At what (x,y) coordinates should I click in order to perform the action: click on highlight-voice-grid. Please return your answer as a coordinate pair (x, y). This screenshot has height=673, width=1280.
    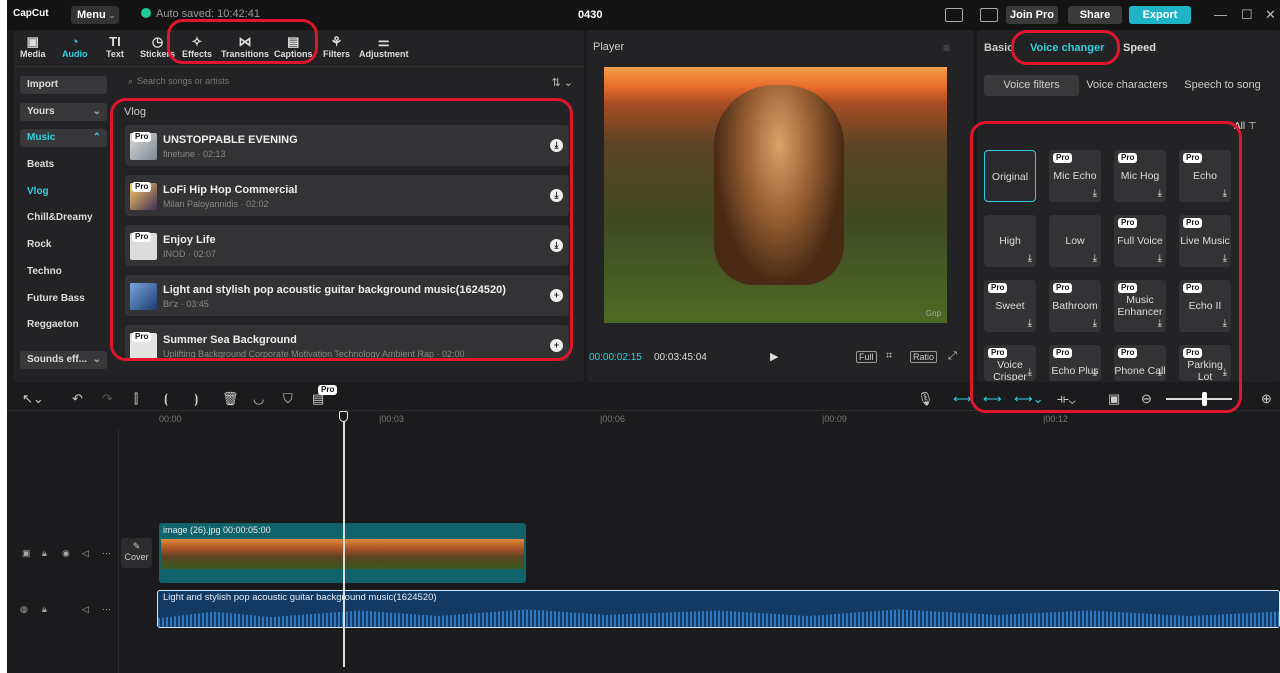
    Looking at the image, I should click on (1106, 267).